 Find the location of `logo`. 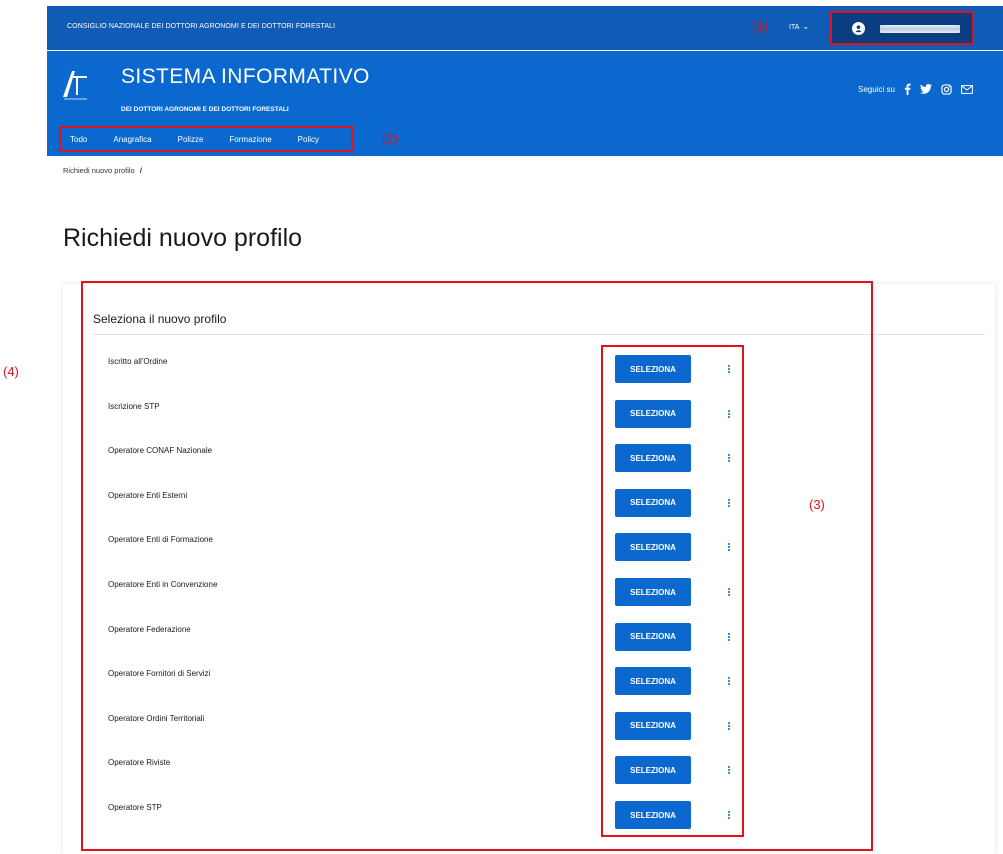

logo is located at coordinates (75, 85).